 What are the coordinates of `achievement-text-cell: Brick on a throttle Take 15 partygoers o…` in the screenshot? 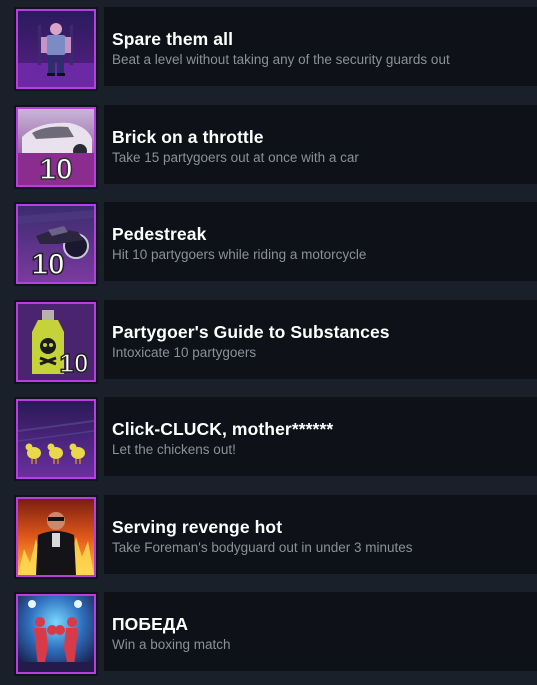 It's located at (320, 144).